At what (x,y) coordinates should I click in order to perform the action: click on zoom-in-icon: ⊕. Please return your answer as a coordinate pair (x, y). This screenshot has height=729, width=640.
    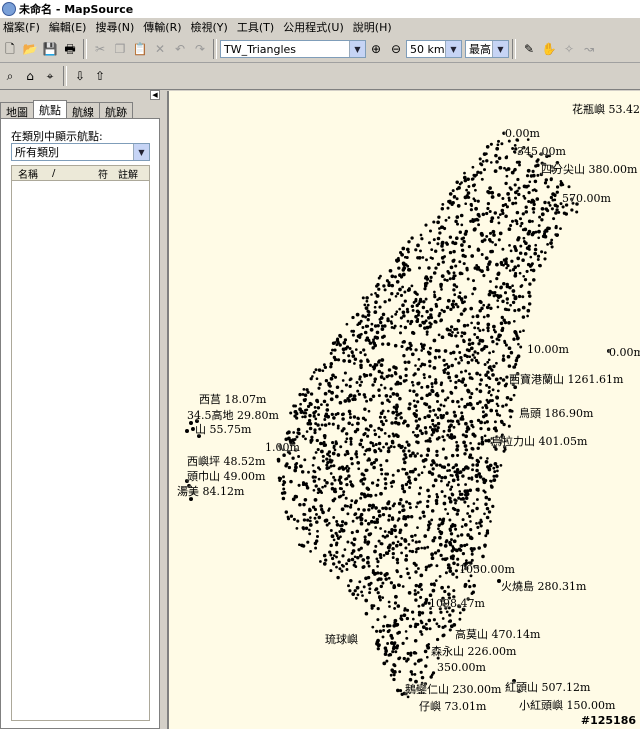
    Looking at the image, I should click on (376, 49).